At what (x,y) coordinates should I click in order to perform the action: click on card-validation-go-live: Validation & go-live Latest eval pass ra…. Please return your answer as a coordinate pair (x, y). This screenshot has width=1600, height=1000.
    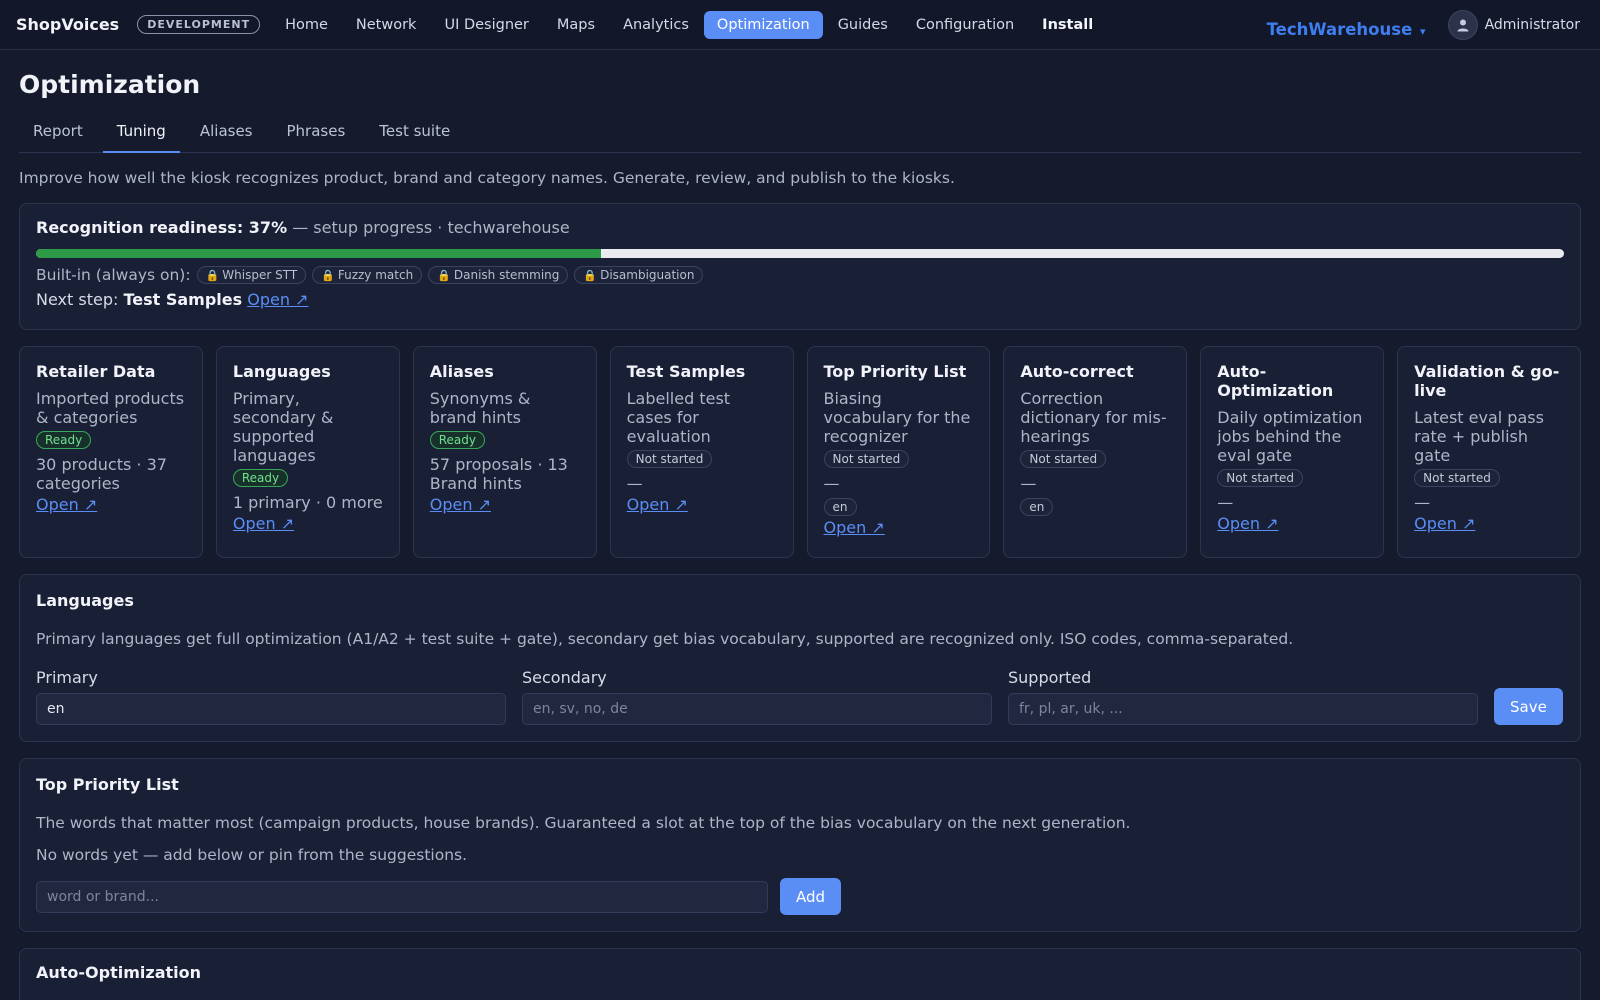
    Looking at the image, I should click on (1489, 452).